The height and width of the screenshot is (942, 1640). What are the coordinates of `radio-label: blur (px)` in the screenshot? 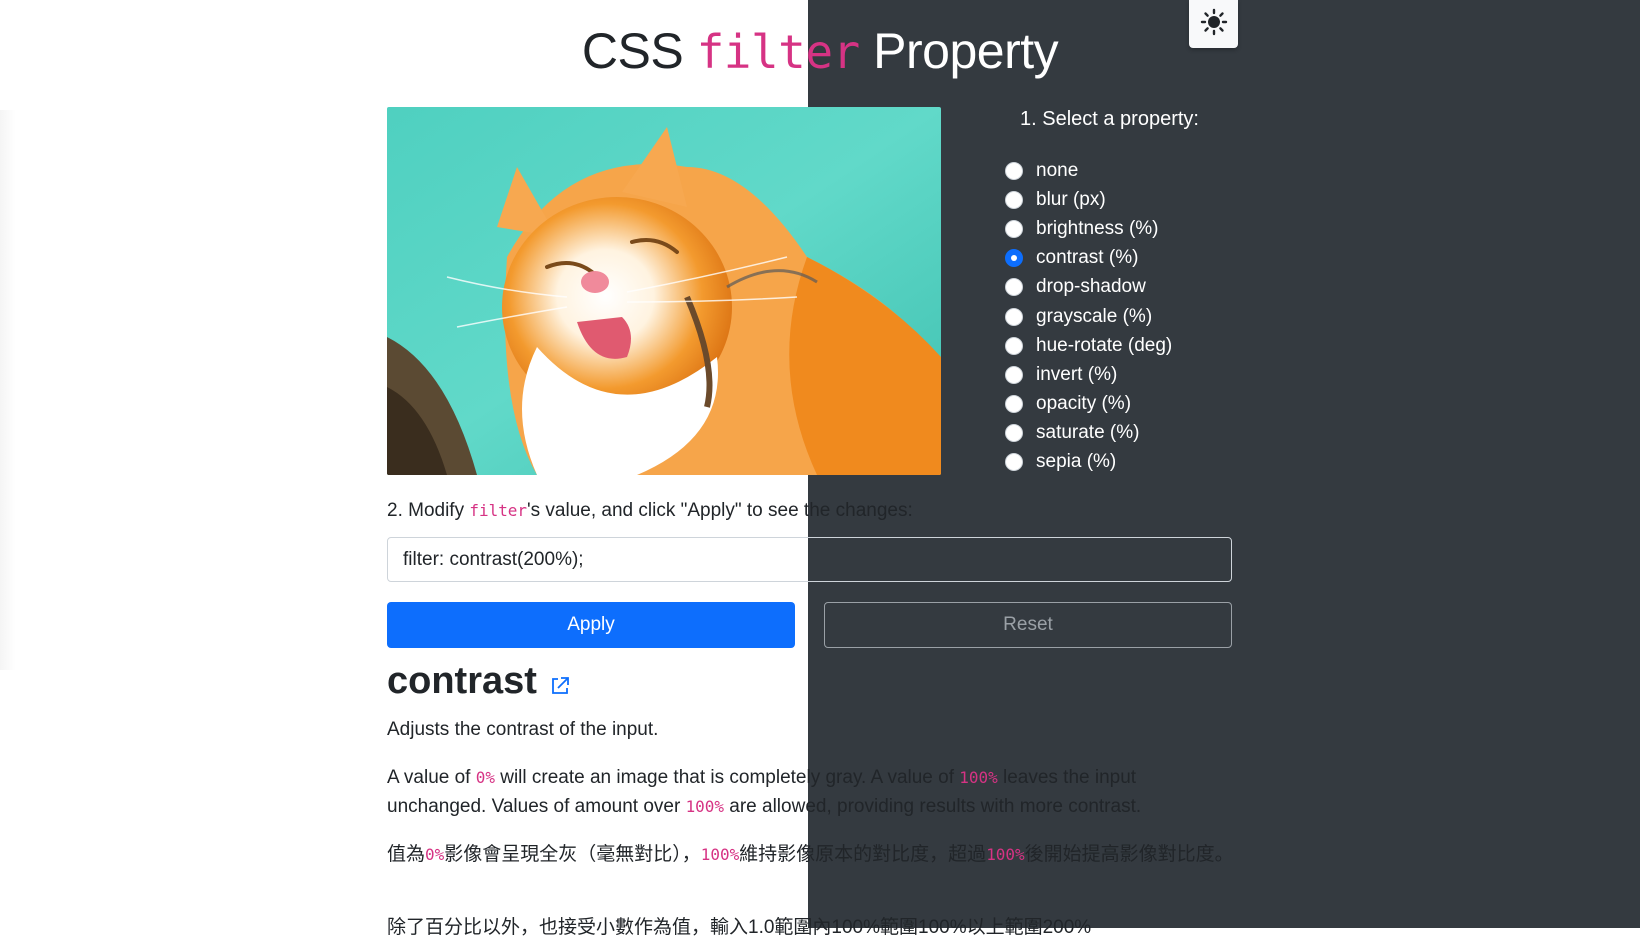 It's located at (1071, 199).